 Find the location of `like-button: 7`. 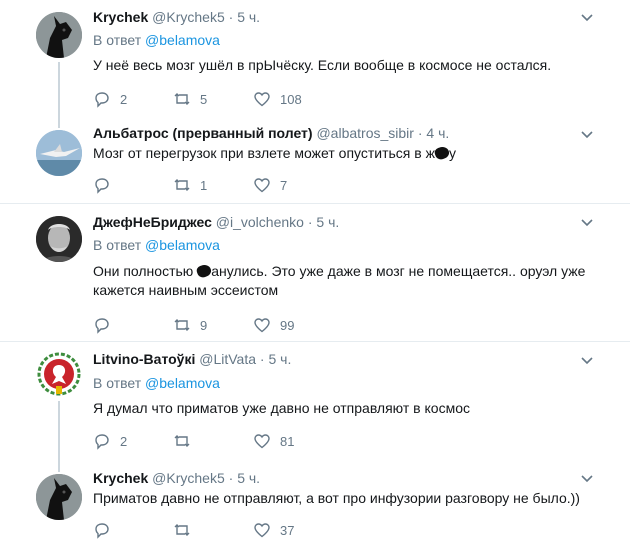

like-button: 7 is located at coordinates (270, 185).